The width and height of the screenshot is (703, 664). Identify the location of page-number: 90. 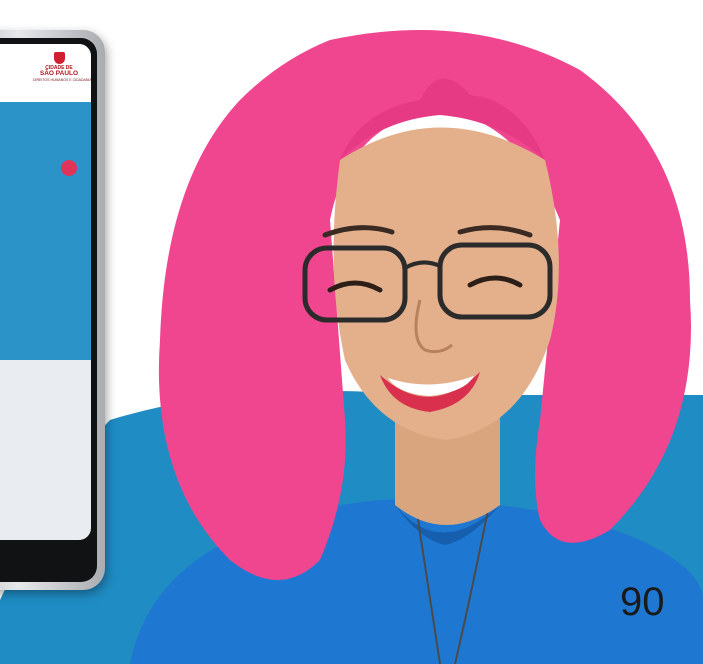
(642, 602).